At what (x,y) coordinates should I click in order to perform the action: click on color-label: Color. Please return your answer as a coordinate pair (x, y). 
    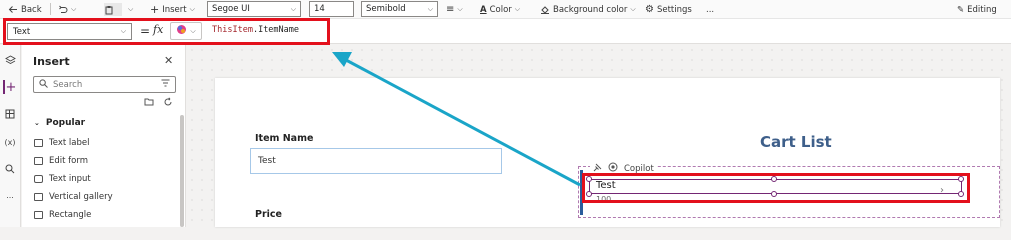
    Looking at the image, I should click on (500, 9).